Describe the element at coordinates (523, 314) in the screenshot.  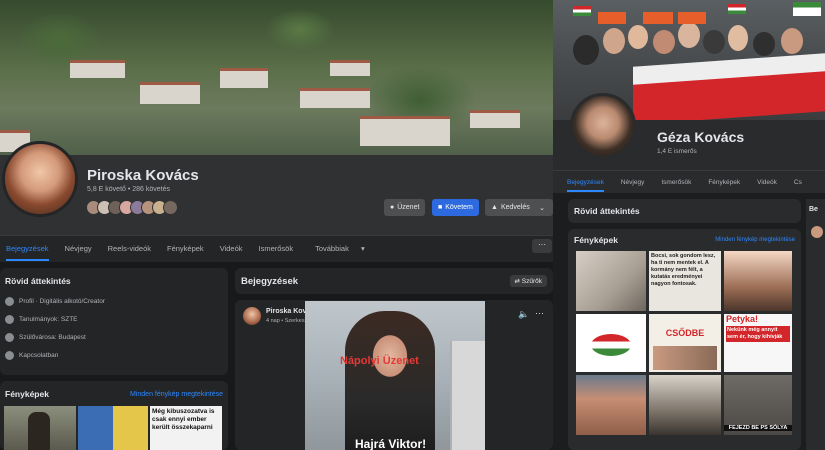
I see `mute-icon: 🔈` at that location.